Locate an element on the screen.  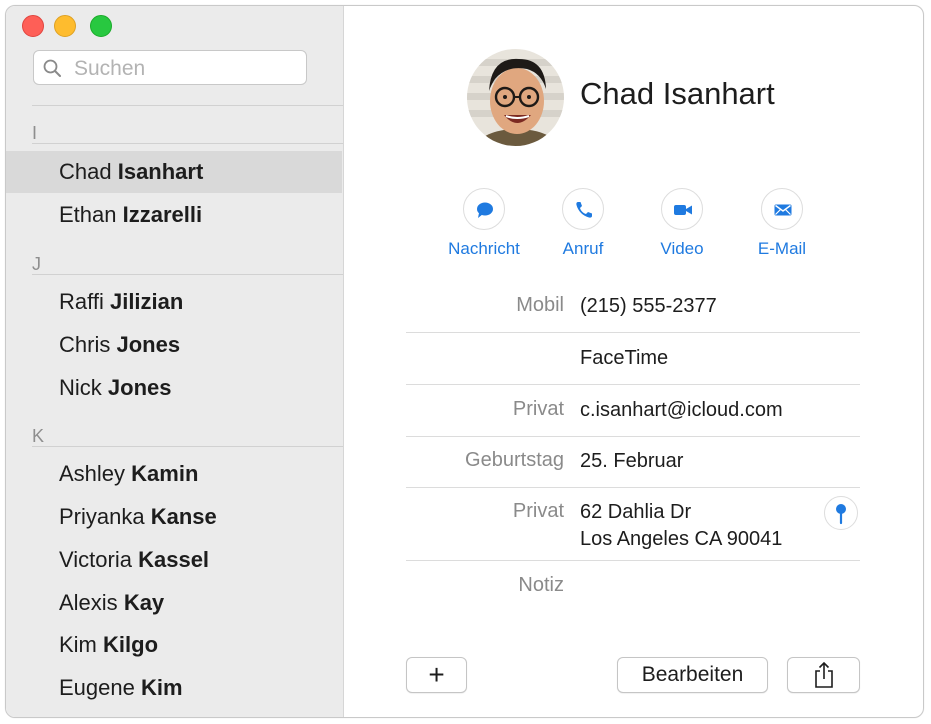
contact-list-item: Chris Jones is located at coordinates (174, 345).